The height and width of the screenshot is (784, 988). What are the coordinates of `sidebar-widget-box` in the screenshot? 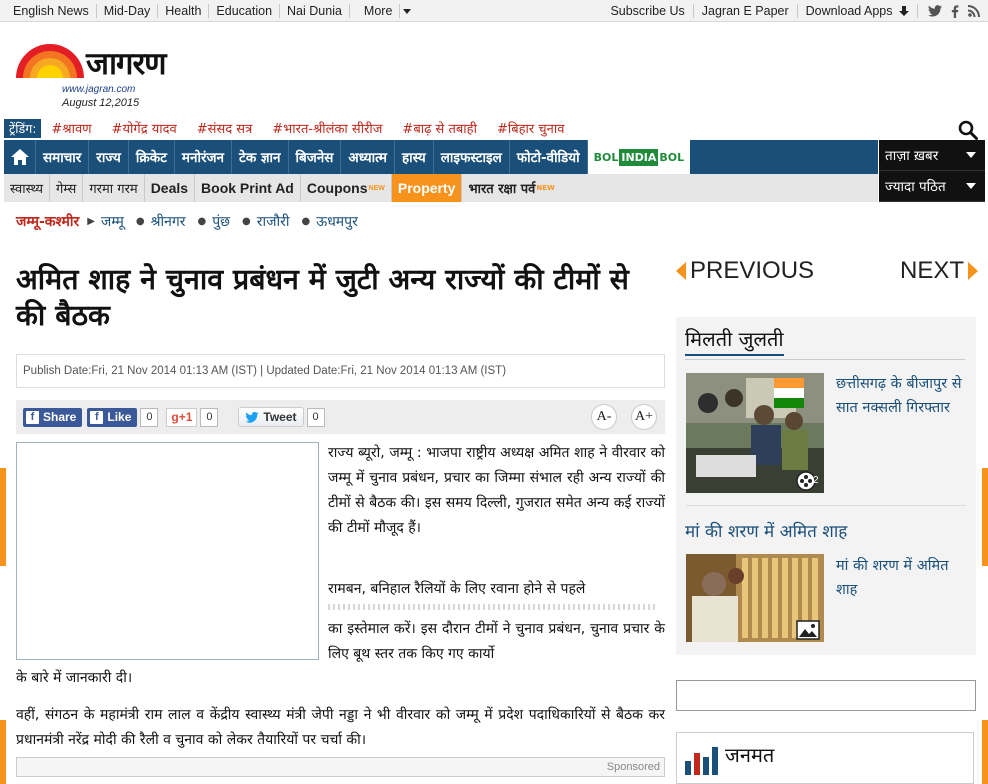 It's located at (826, 695).